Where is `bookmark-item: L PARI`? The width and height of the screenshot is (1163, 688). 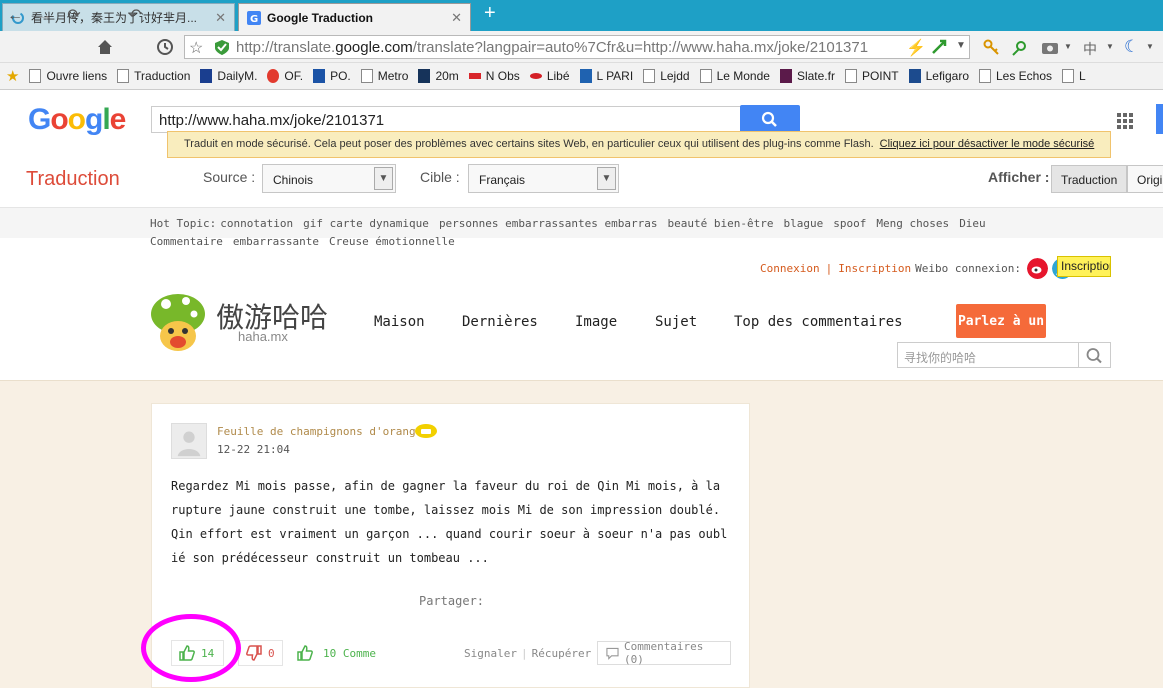 bookmark-item: L PARI is located at coordinates (606, 76).